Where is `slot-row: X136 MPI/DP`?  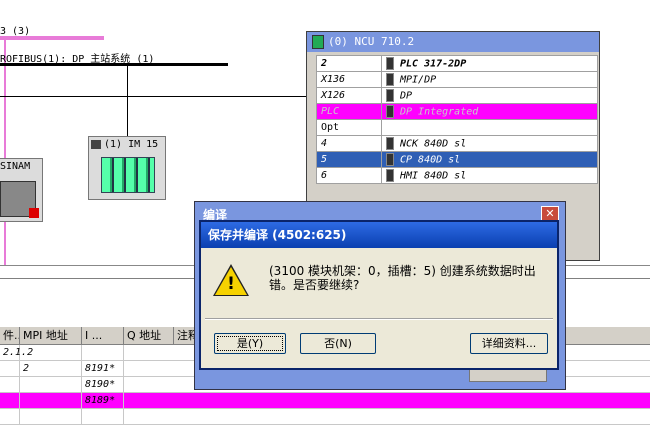
slot-row: X136 MPI/DP is located at coordinates (457, 79).